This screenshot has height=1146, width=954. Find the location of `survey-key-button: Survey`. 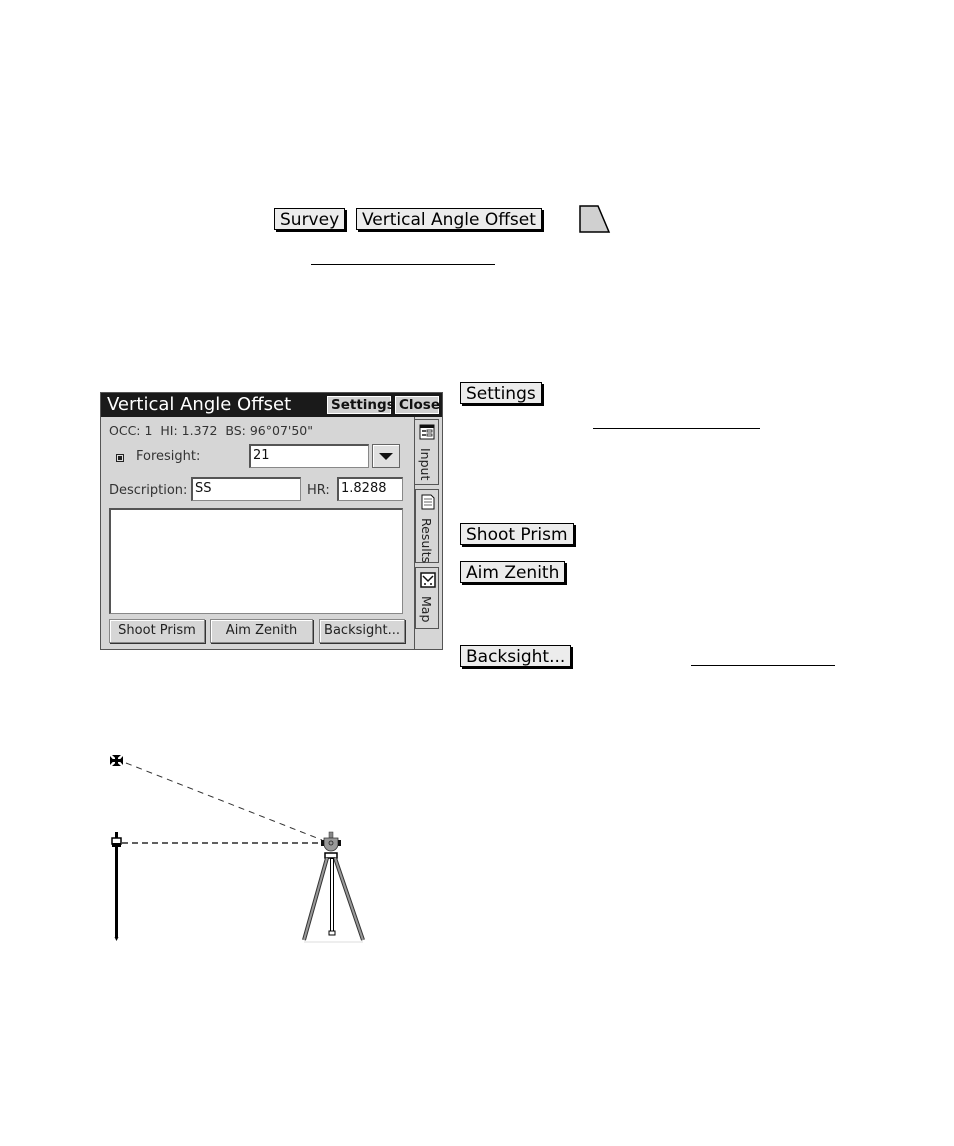

survey-key-button: Survey is located at coordinates (310, 219).